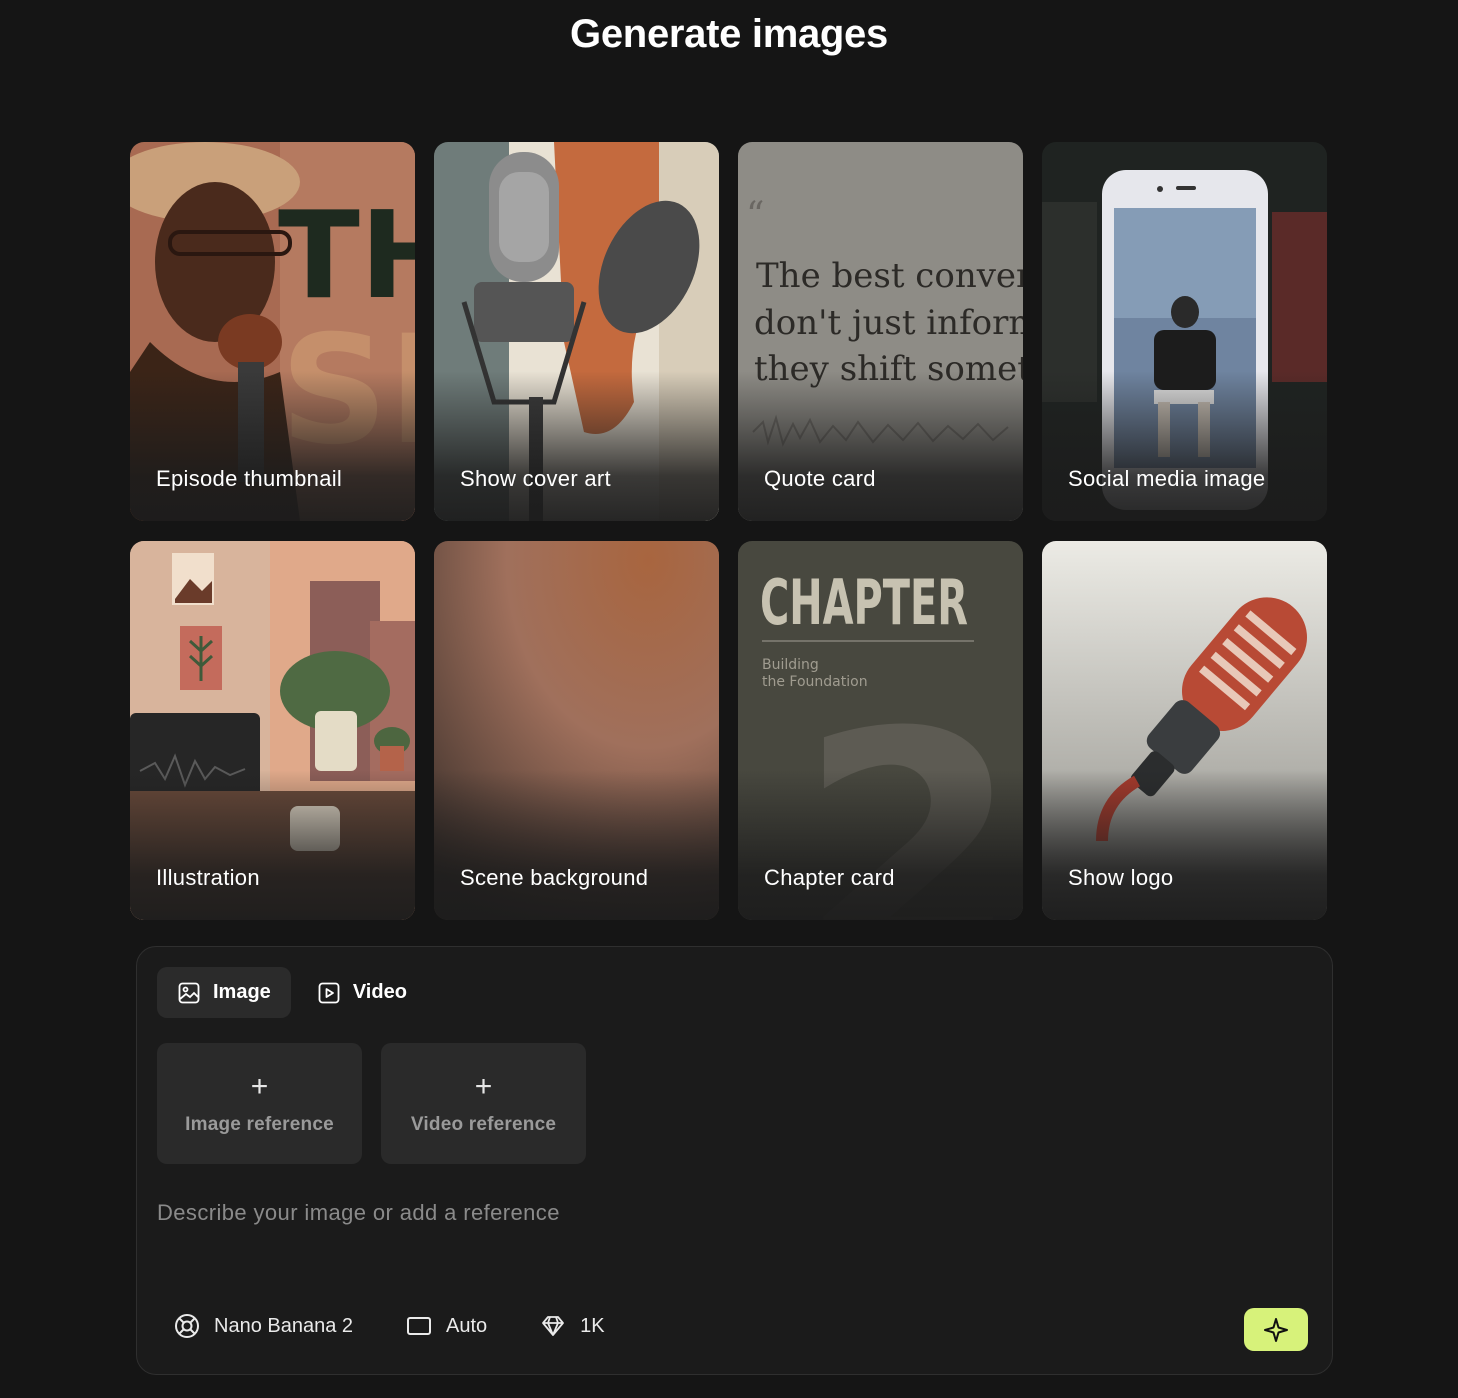 This screenshot has height=1398, width=1458. What do you see at coordinates (272, 730) in the screenshot?
I see `template-card-illustration: Illustration` at bounding box center [272, 730].